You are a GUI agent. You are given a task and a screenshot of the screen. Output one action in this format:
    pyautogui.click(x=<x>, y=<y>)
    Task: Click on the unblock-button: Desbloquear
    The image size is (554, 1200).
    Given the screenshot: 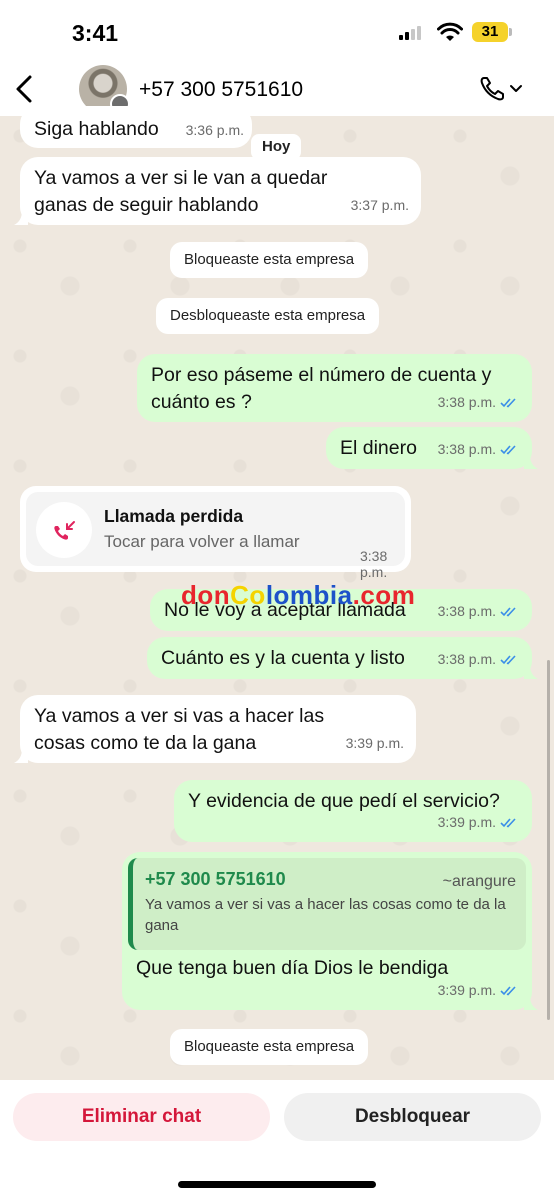 What is the action you would take?
    pyautogui.click(x=412, y=1117)
    